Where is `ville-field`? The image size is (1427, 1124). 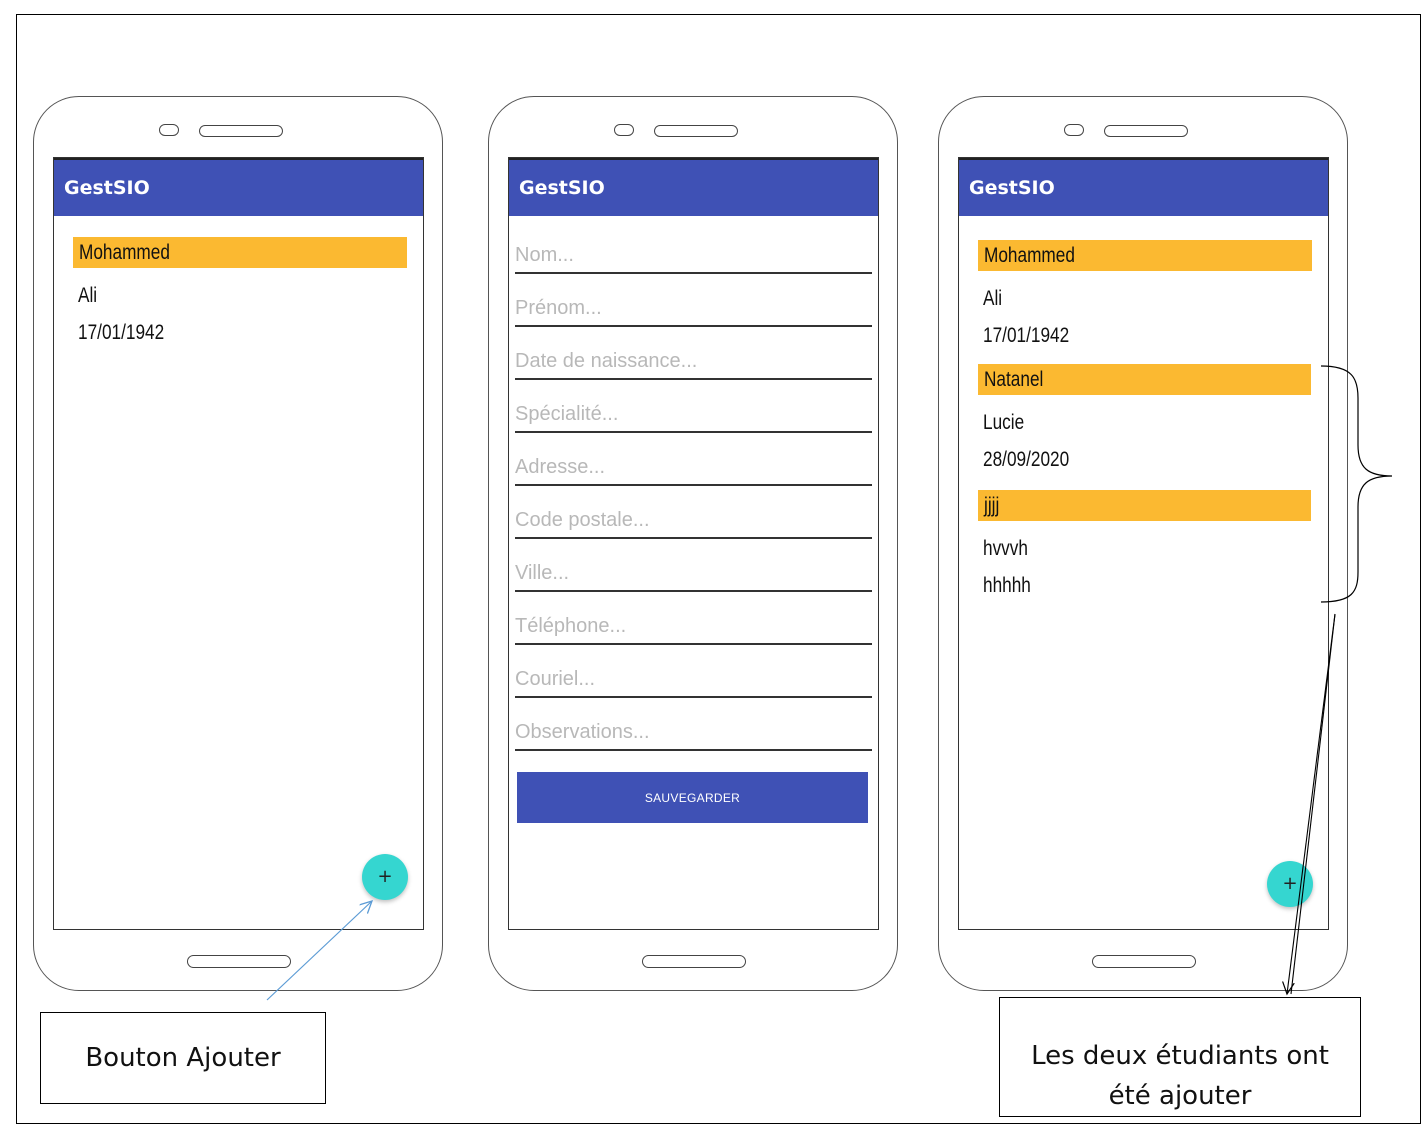 ville-field is located at coordinates (693, 565).